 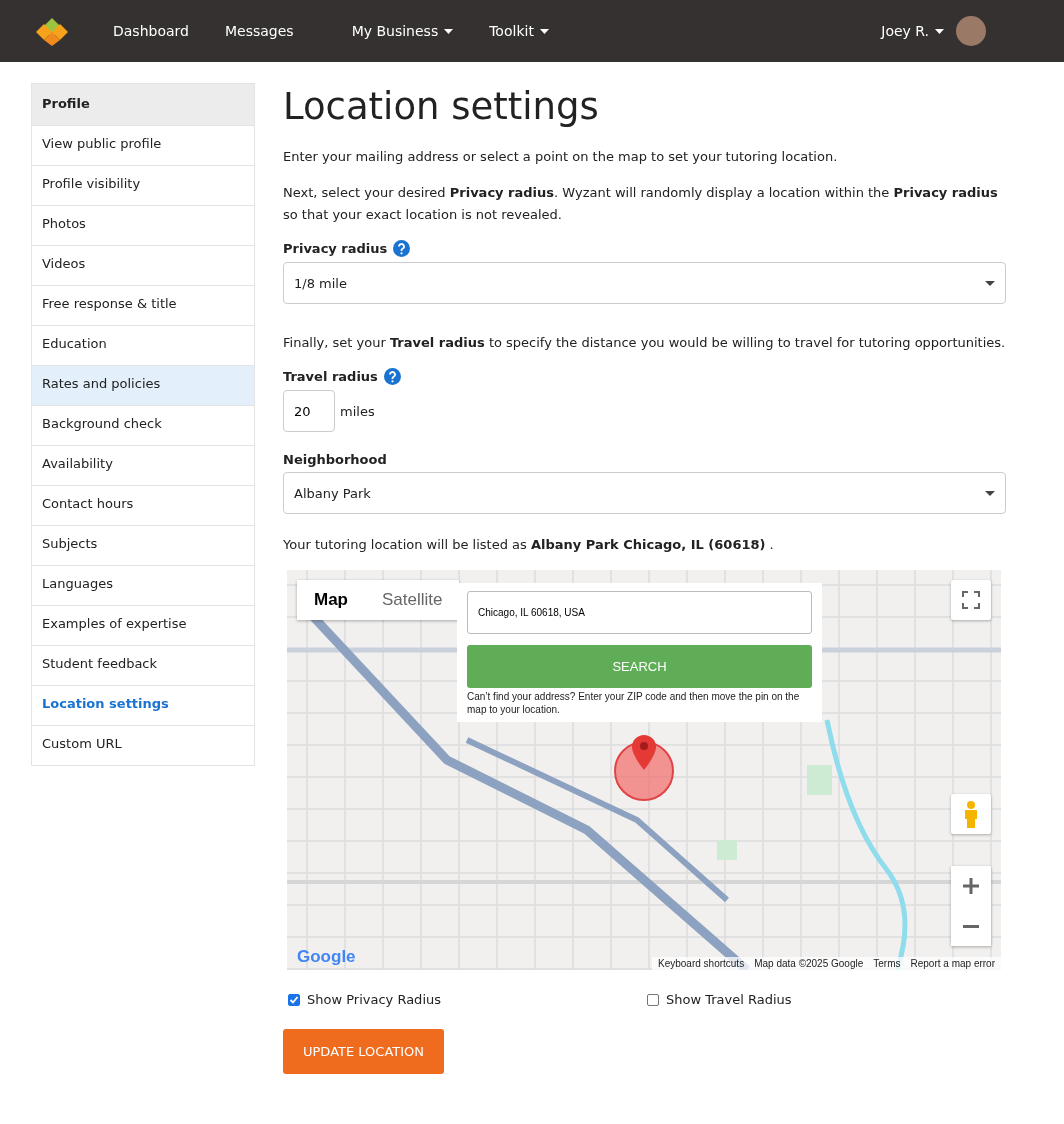 I want to click on map-type-tab: Satellite, so click(x=412, y=600).